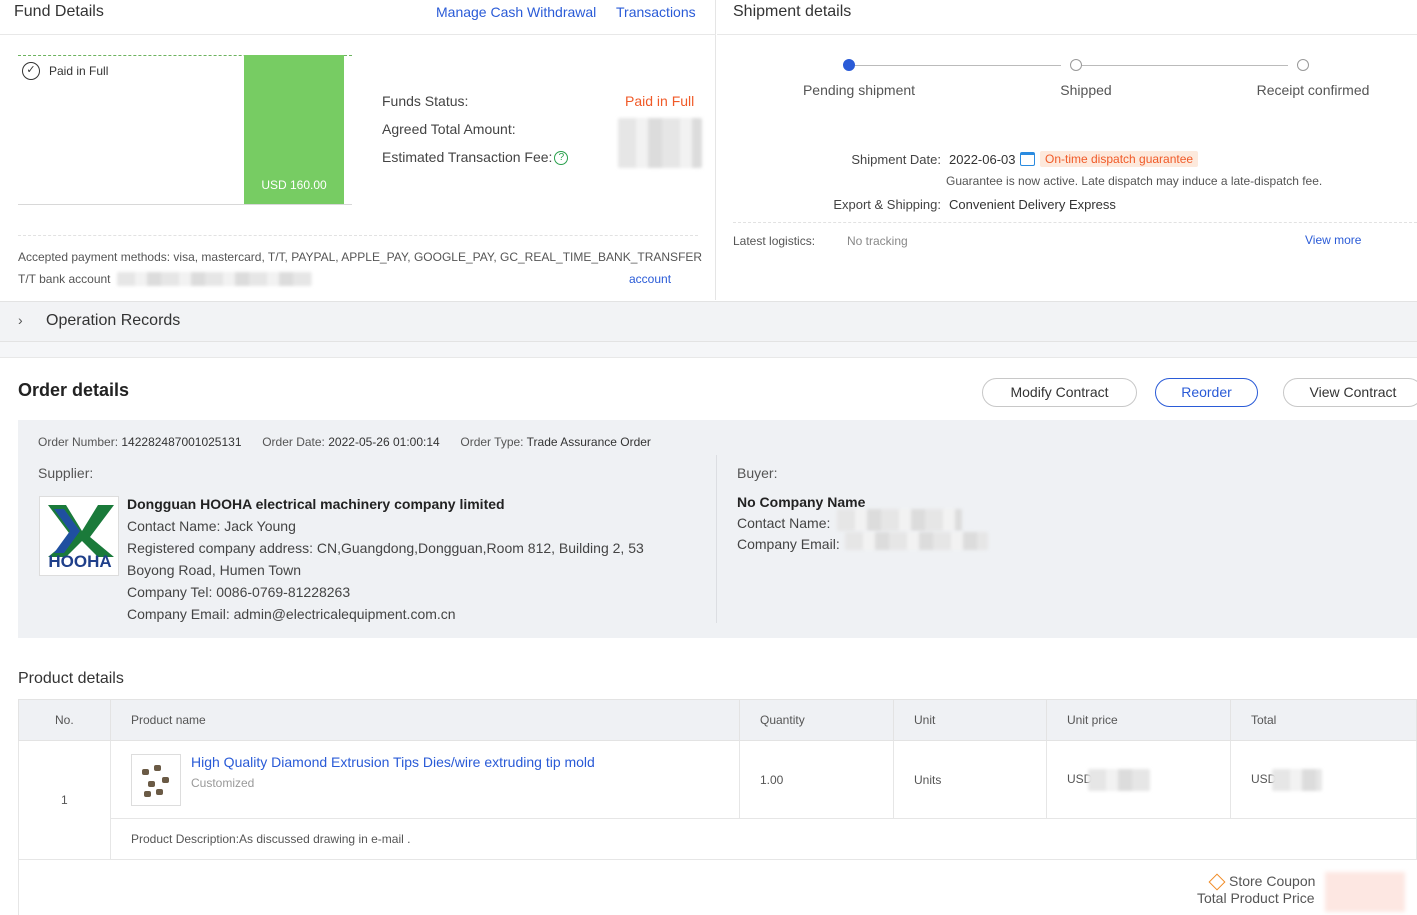  Describe the element at coordinates (239, 592) in the screenshot. I see `supplier-tel: Company Tel: 0086-0769-81228263` at that location.